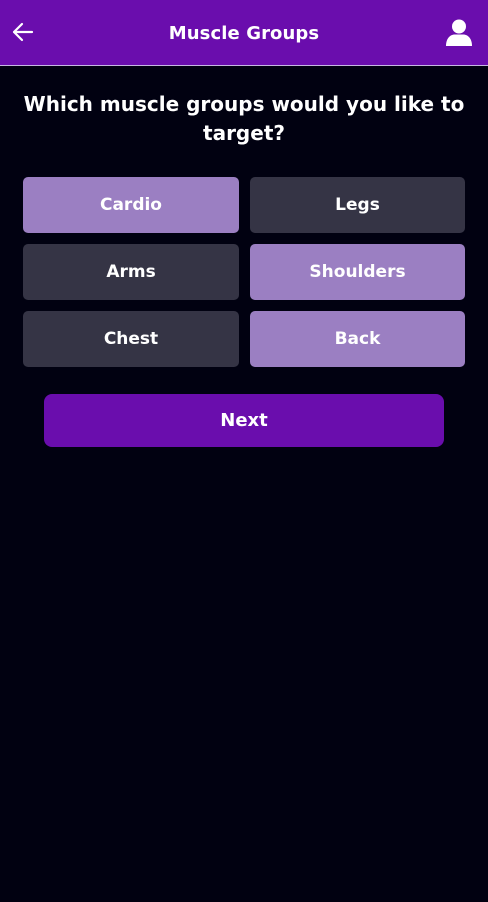 The height and width of the screenshot is (902, 488). What do you see at coordinates (357, 339) in the screenshot?
I see `option-back-button: Back` at bounding box center [357, 339].